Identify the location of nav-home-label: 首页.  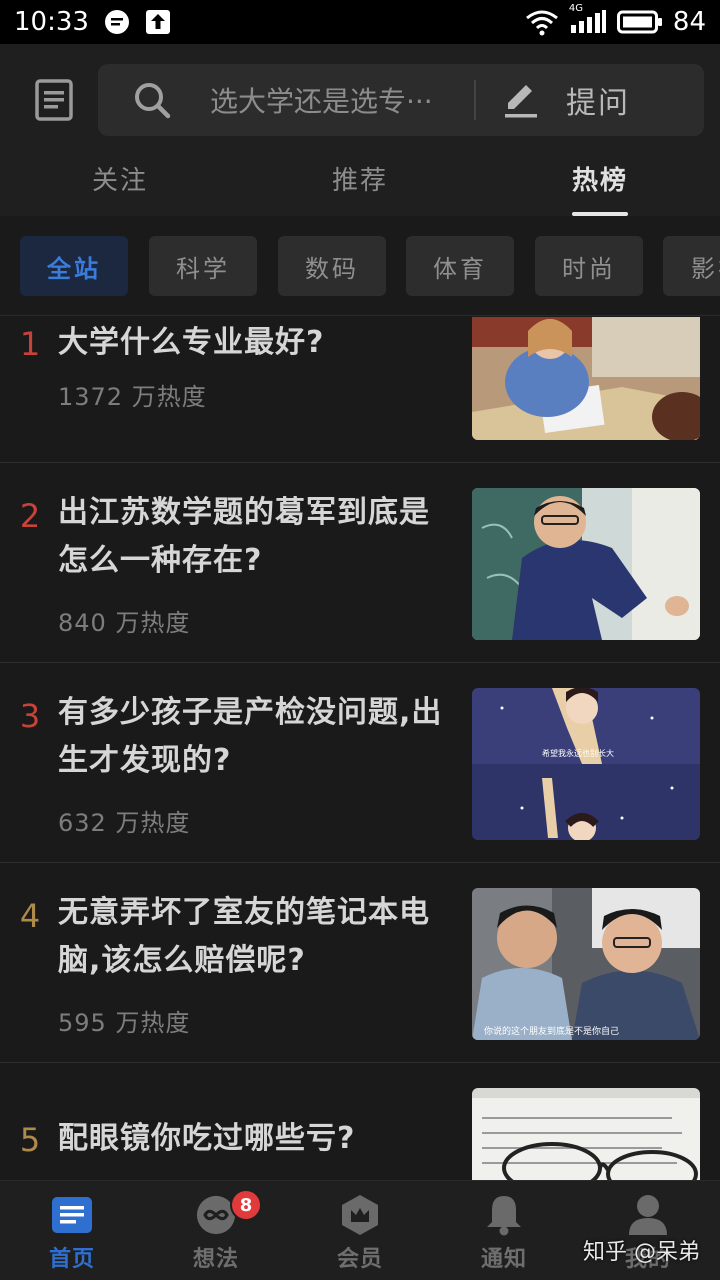
(71, 1259).